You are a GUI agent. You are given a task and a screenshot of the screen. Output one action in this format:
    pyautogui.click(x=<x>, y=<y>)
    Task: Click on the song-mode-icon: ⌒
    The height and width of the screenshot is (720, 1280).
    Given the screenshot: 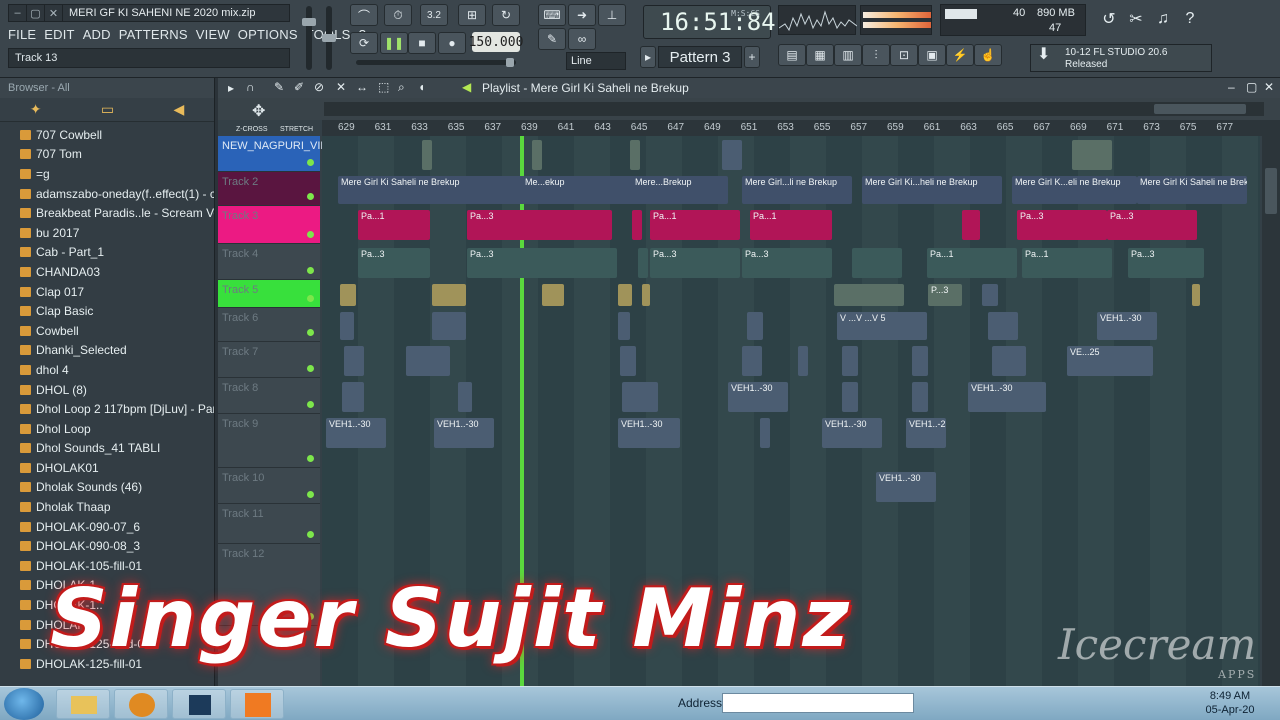 What is the action you would take?
    pyautogui.click(x=364, y=15)
    